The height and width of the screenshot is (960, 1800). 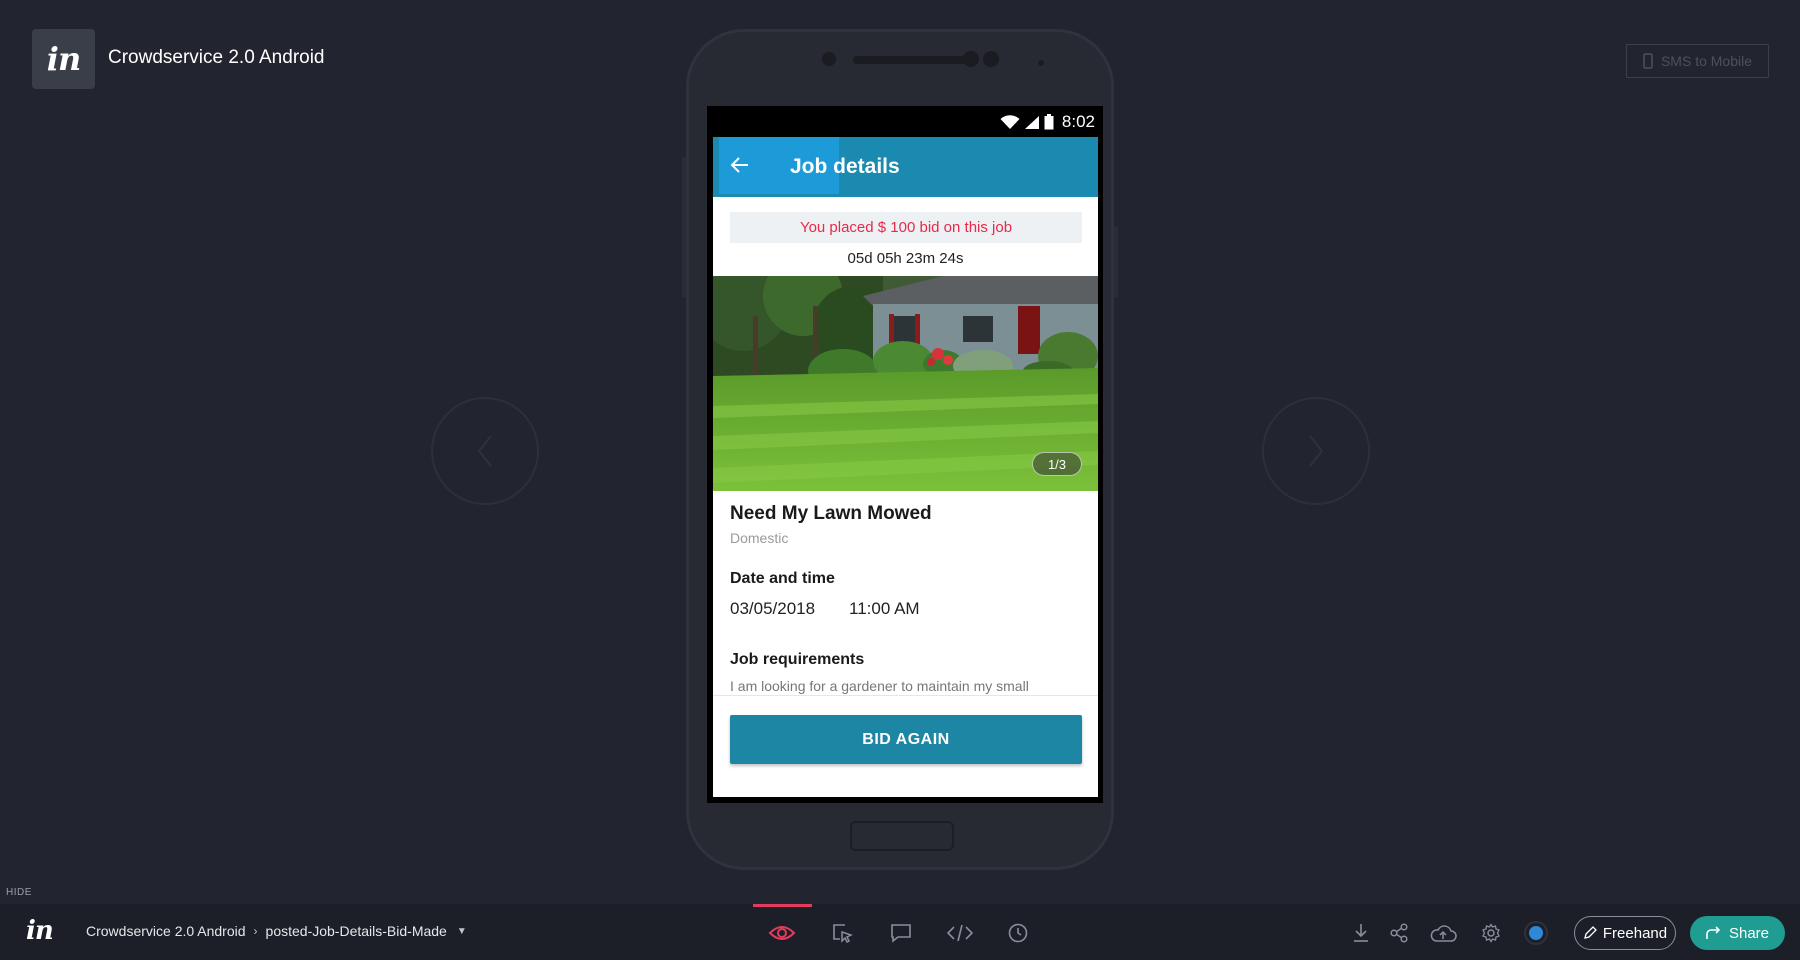 I want to click on clock-icon, so click(x=1018, y=933).